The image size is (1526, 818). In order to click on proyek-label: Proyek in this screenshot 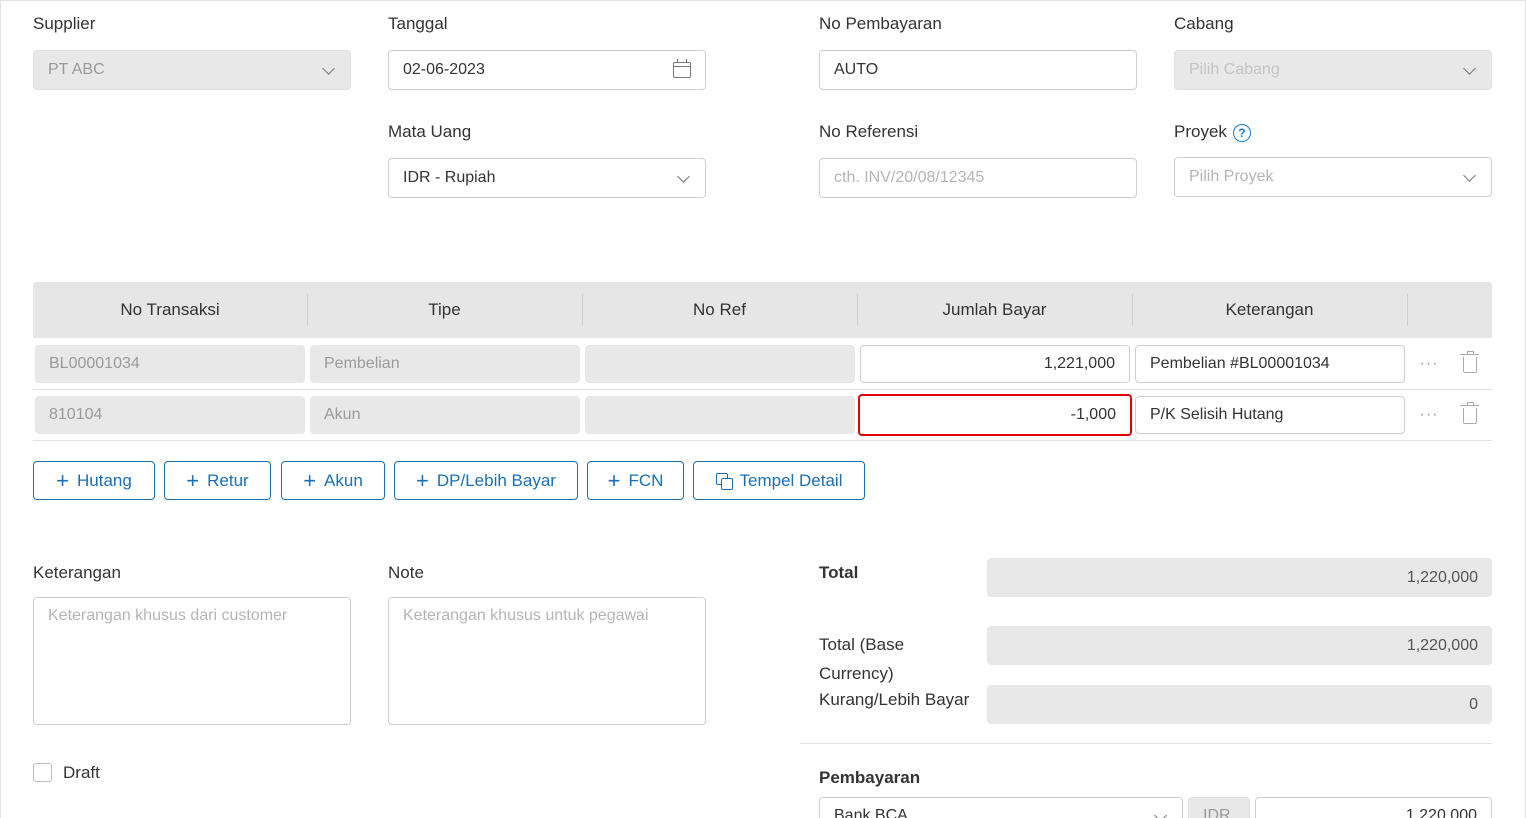, I will do `click(1200, 131)`.